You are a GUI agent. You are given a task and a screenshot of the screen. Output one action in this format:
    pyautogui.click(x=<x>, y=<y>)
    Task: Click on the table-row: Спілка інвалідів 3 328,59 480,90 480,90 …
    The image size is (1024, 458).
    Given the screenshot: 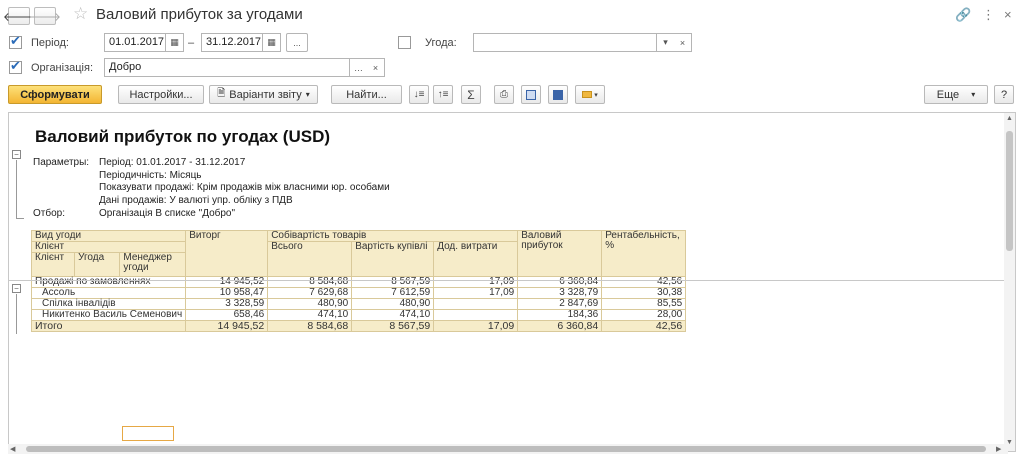 What is the action you would take?
    pyautogui.click(x=358, y=304)
    